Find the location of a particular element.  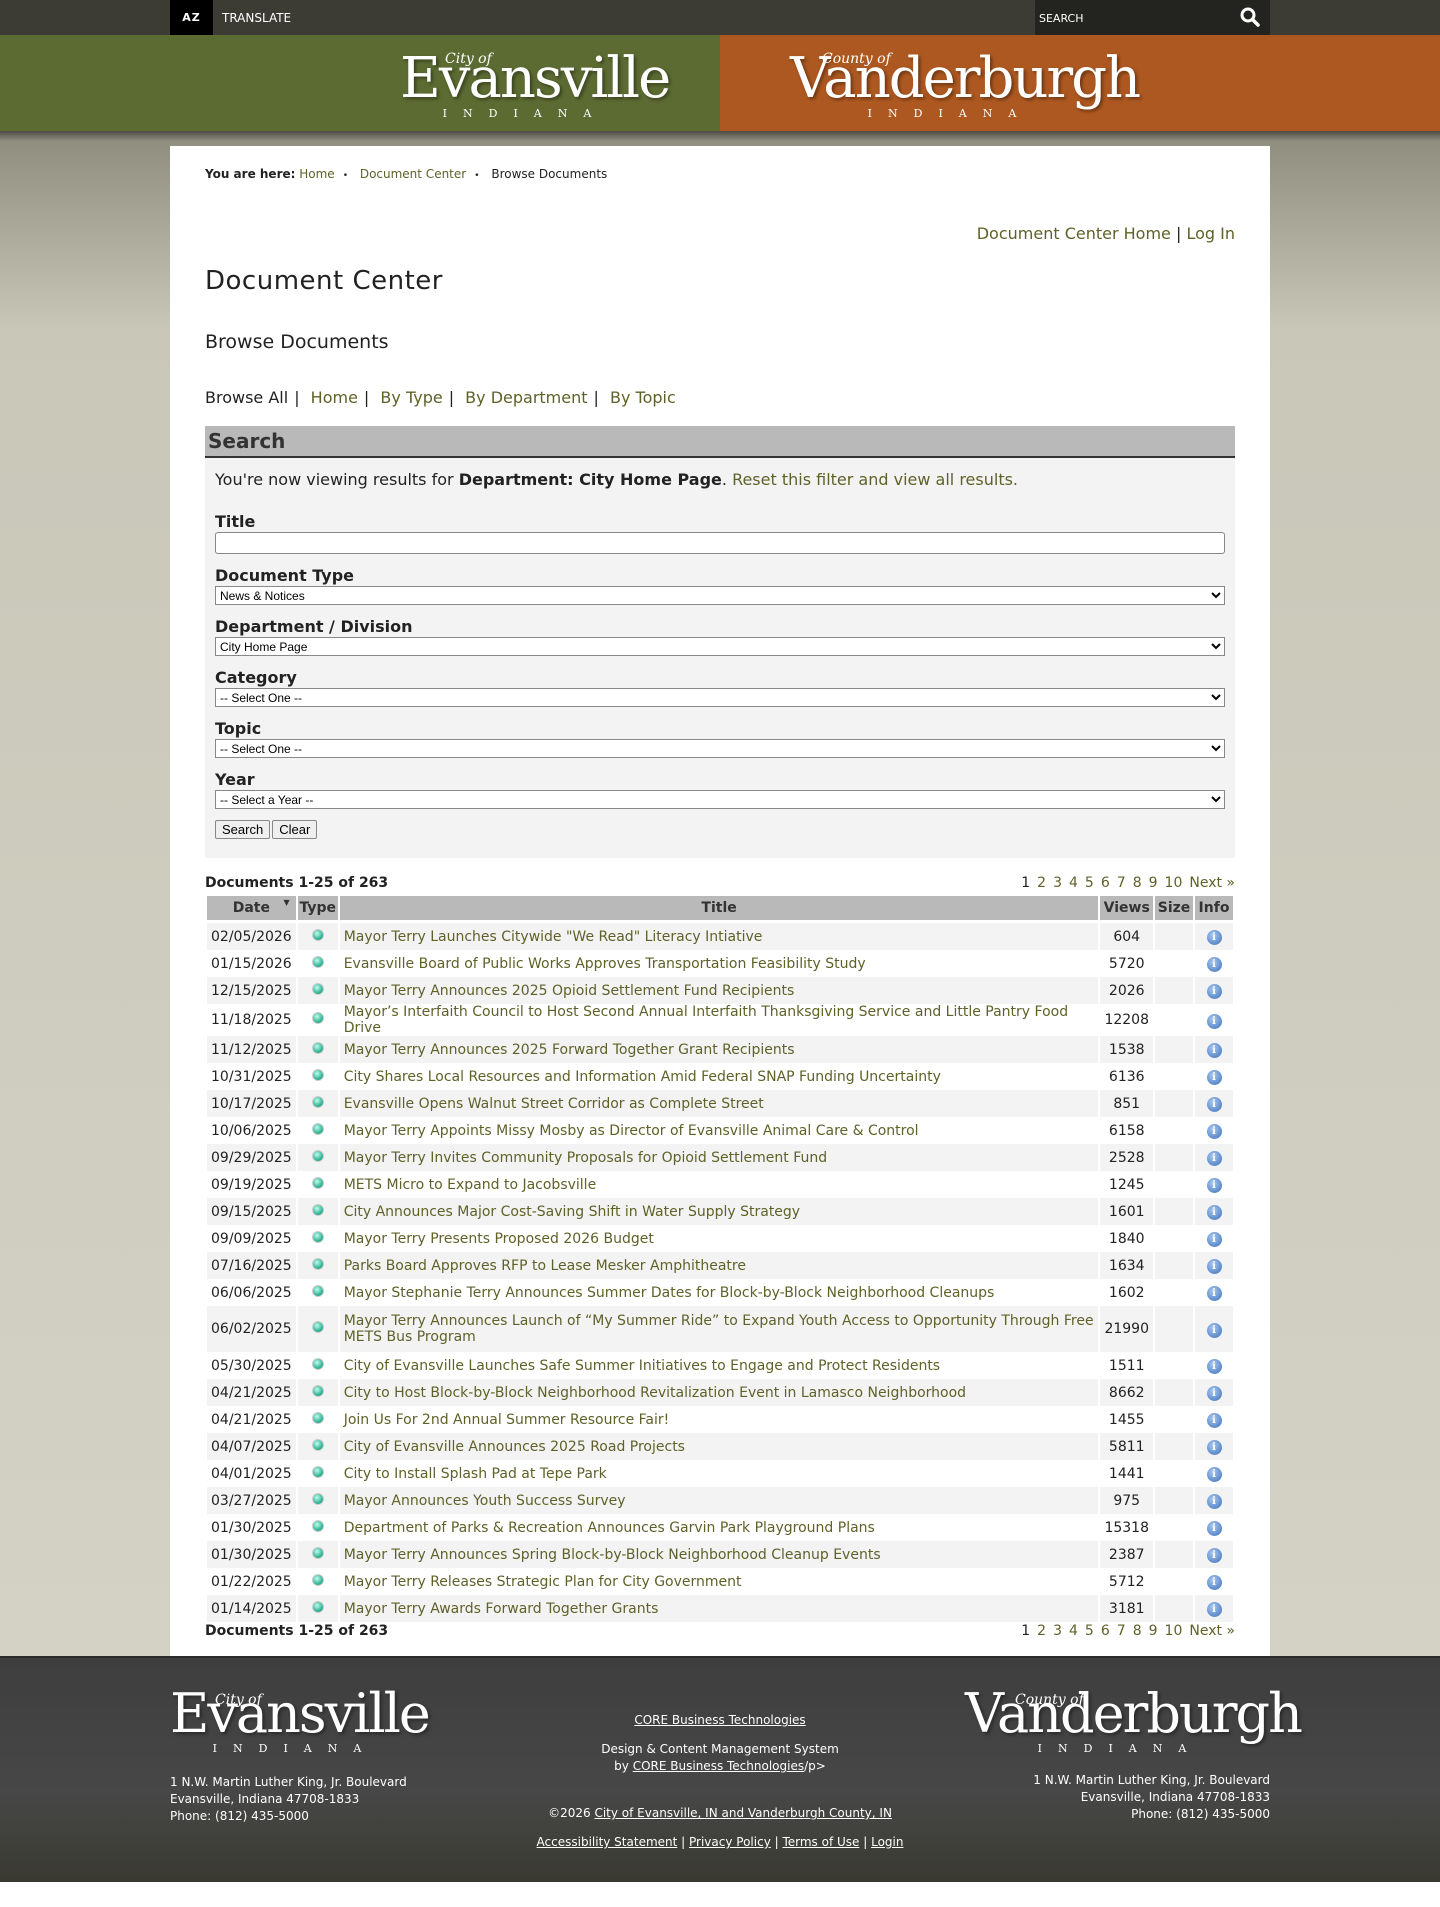

login-link: Login is located at coordinates (887, 1842).